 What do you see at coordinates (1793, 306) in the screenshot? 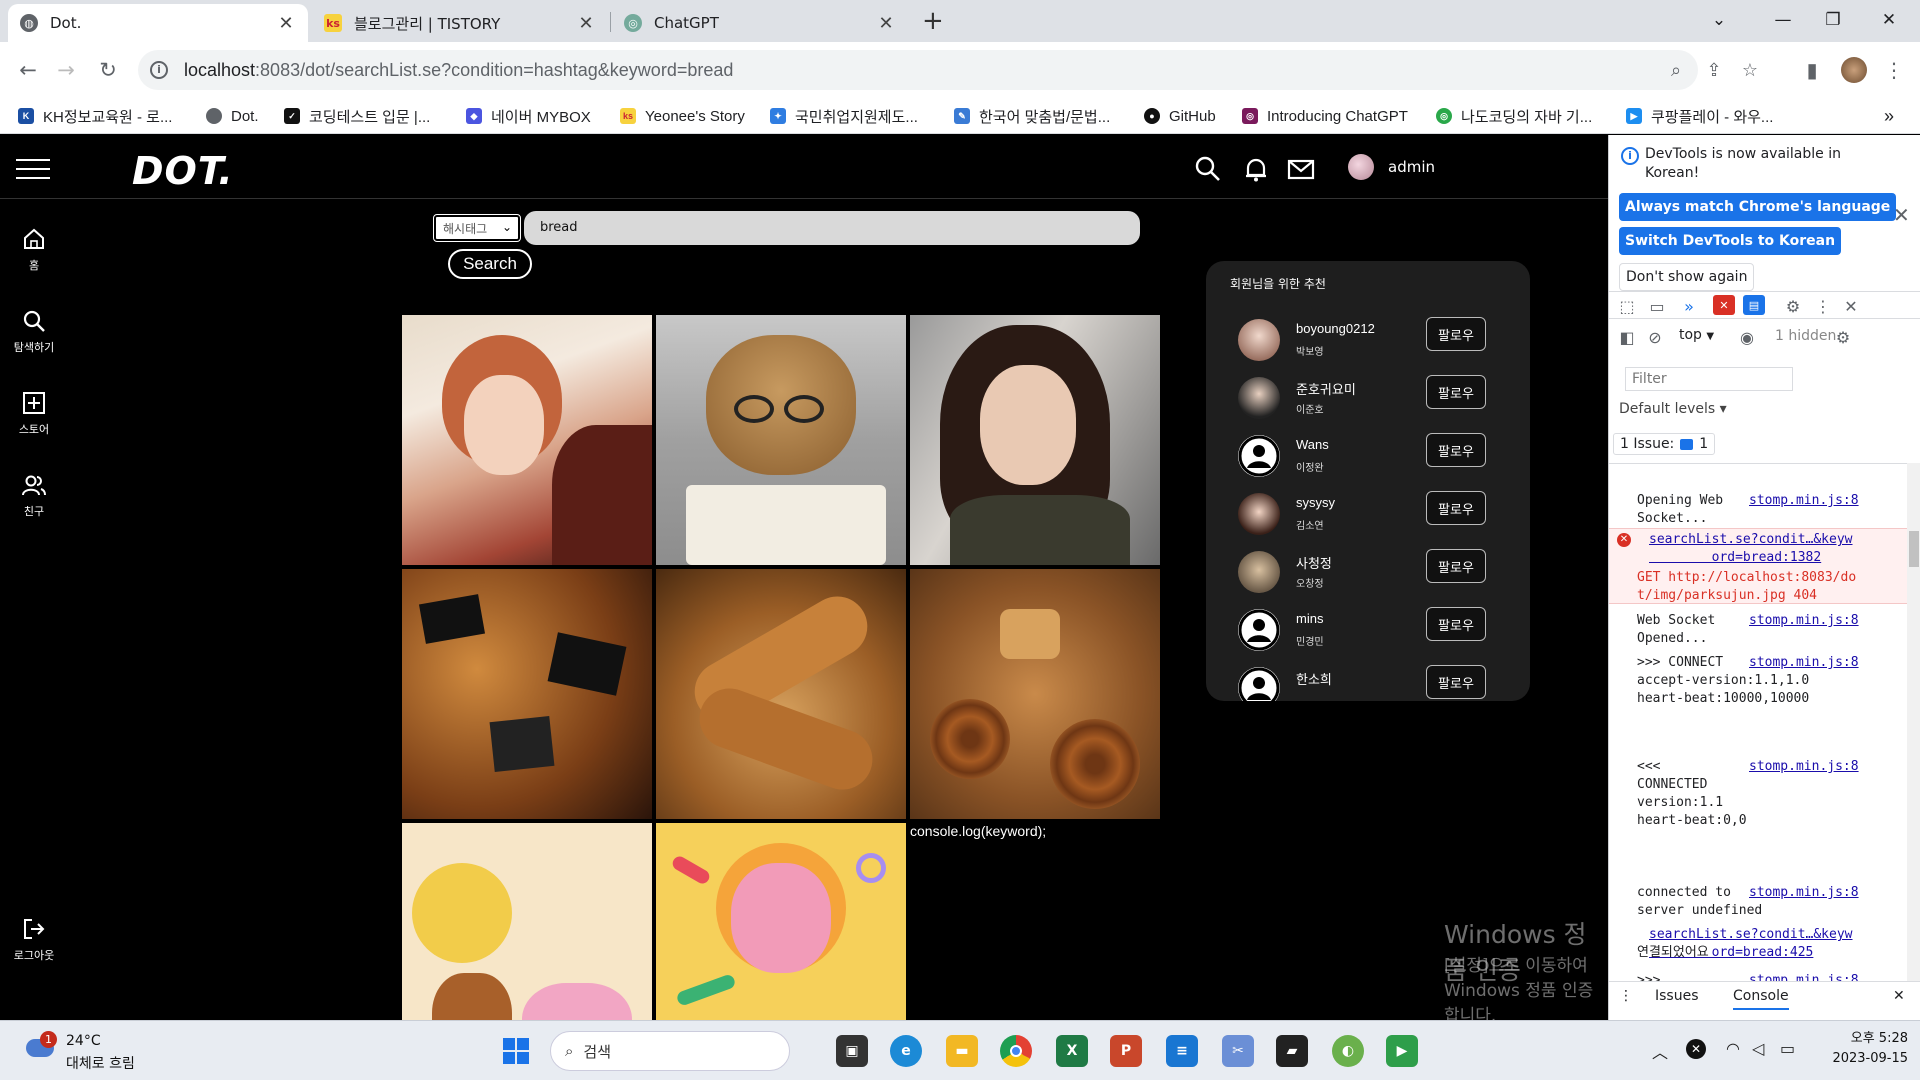
I see `settings-gear-icon: ⚙` at bounding box center [1793, 306].